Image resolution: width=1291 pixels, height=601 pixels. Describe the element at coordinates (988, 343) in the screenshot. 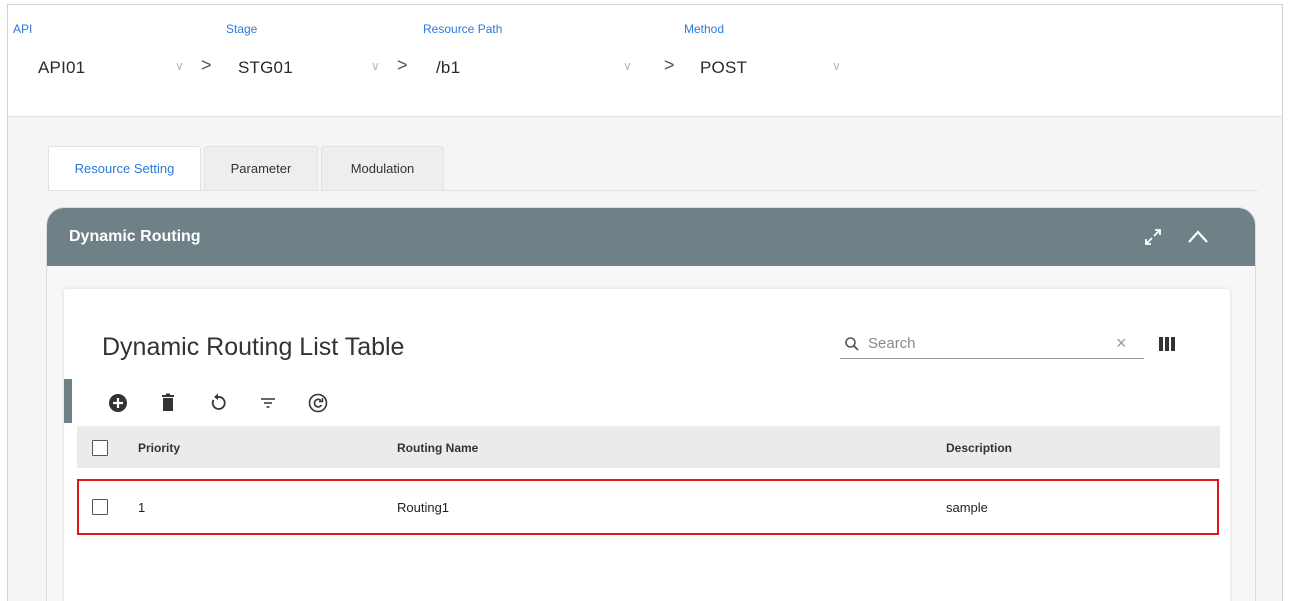

I see `search-input` at that location.